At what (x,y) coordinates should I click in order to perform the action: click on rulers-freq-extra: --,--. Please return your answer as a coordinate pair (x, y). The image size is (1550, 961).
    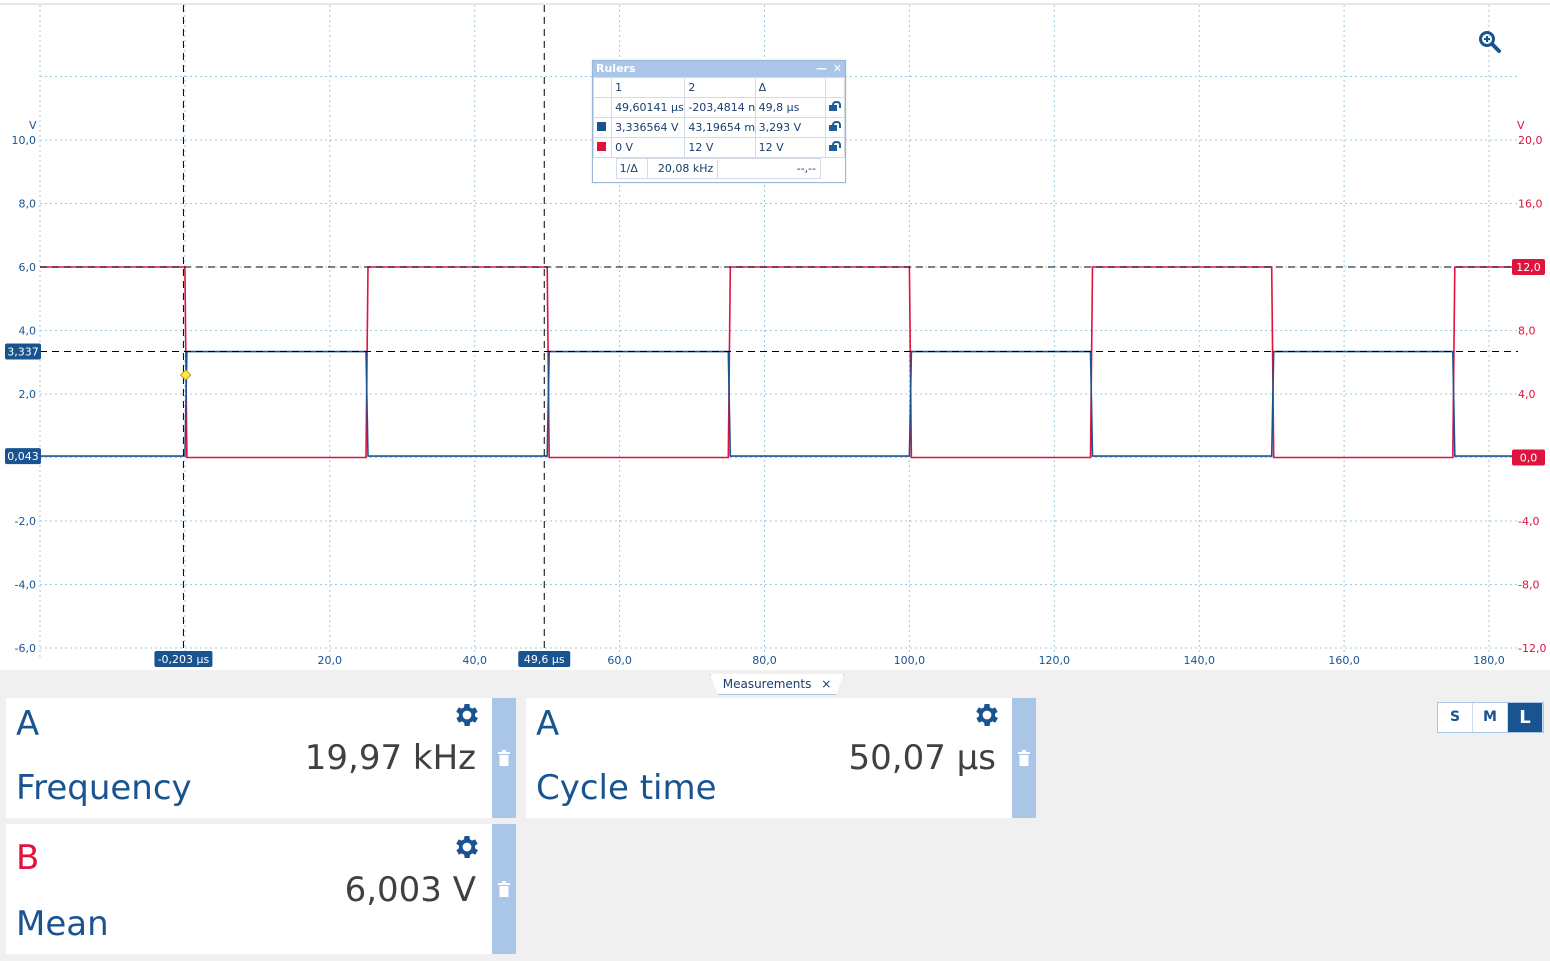
    Looking at the image, I should click on (769, 169).